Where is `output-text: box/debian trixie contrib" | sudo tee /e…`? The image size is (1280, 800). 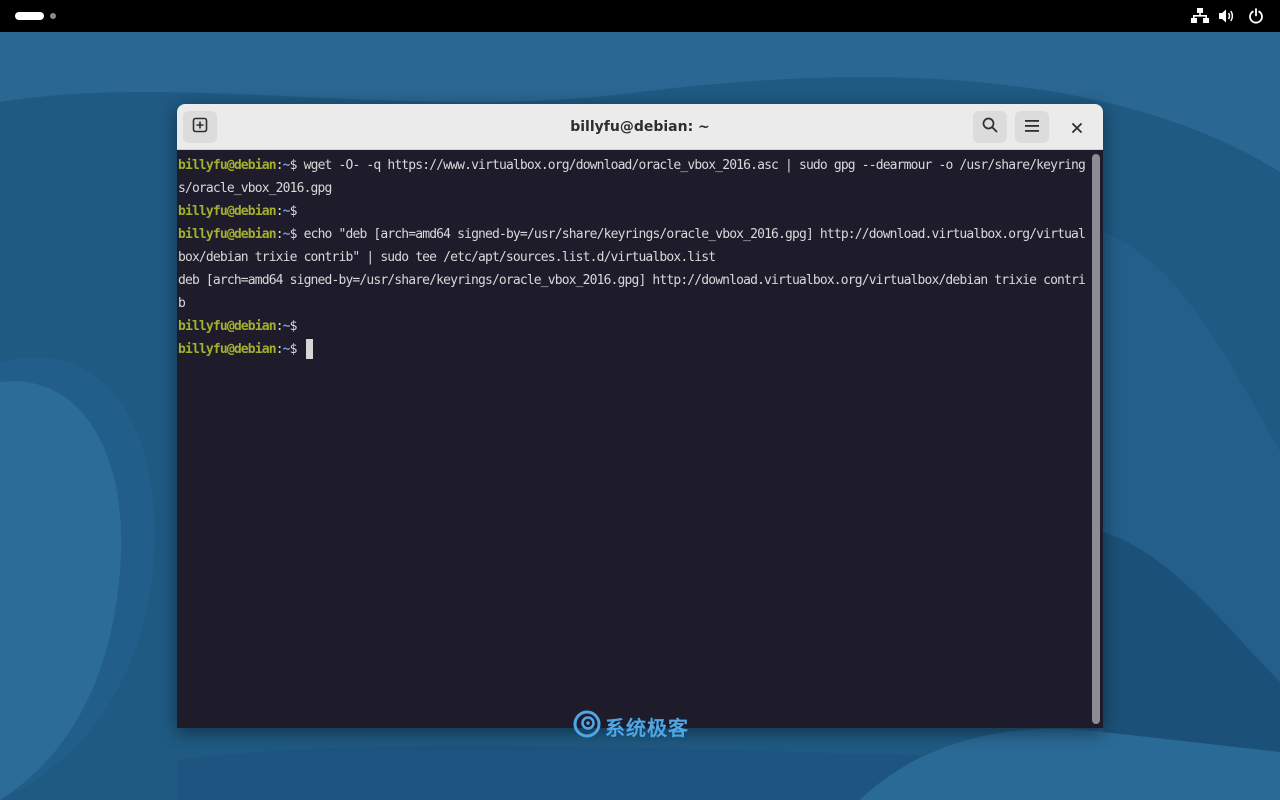 output-text: box/debian trixie contrib" | sudo tee /e… is located at coordinates (447, 257).